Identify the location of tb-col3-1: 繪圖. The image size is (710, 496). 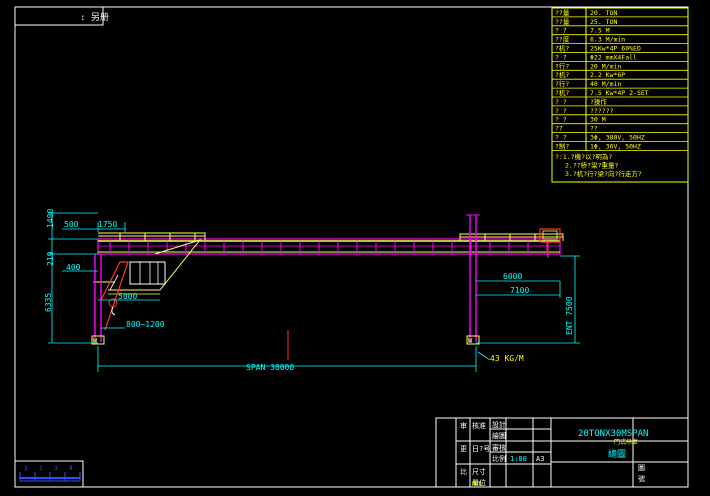
(499, 435).